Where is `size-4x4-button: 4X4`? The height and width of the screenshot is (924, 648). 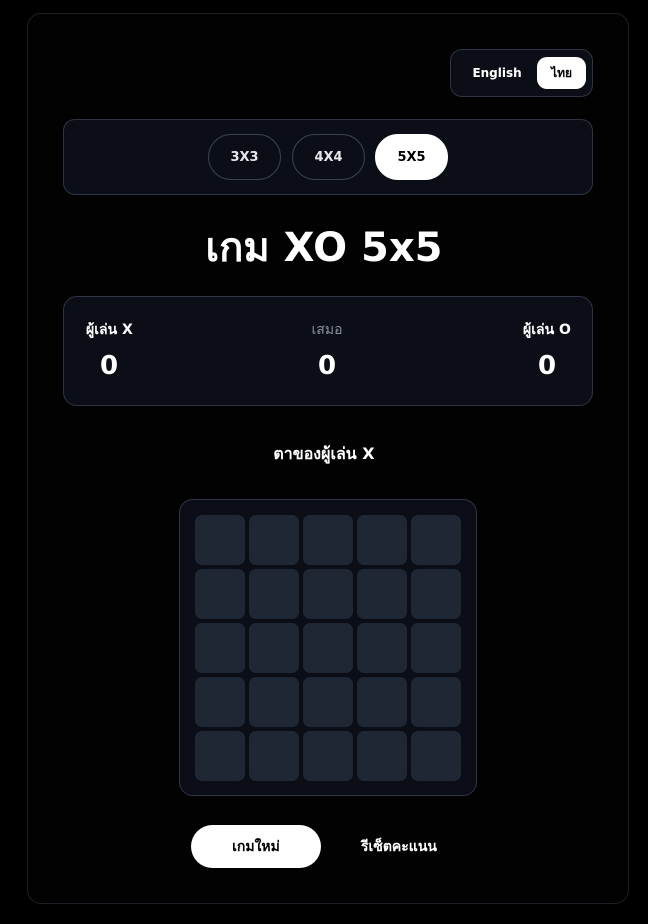 size-4x4-button: 4X4 is located at coordinates (328, 157).